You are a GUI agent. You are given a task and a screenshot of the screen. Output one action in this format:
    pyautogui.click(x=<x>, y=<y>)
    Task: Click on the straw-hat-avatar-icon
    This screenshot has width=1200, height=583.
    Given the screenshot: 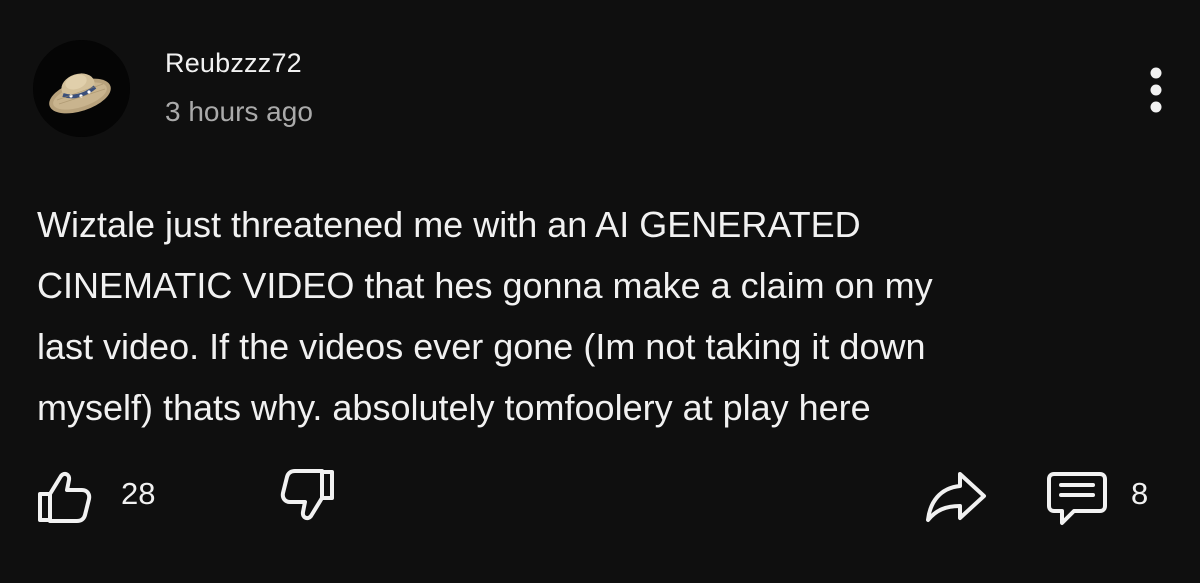 What is the action you would take?
    pyautogui.click(x=81, y=88)
    